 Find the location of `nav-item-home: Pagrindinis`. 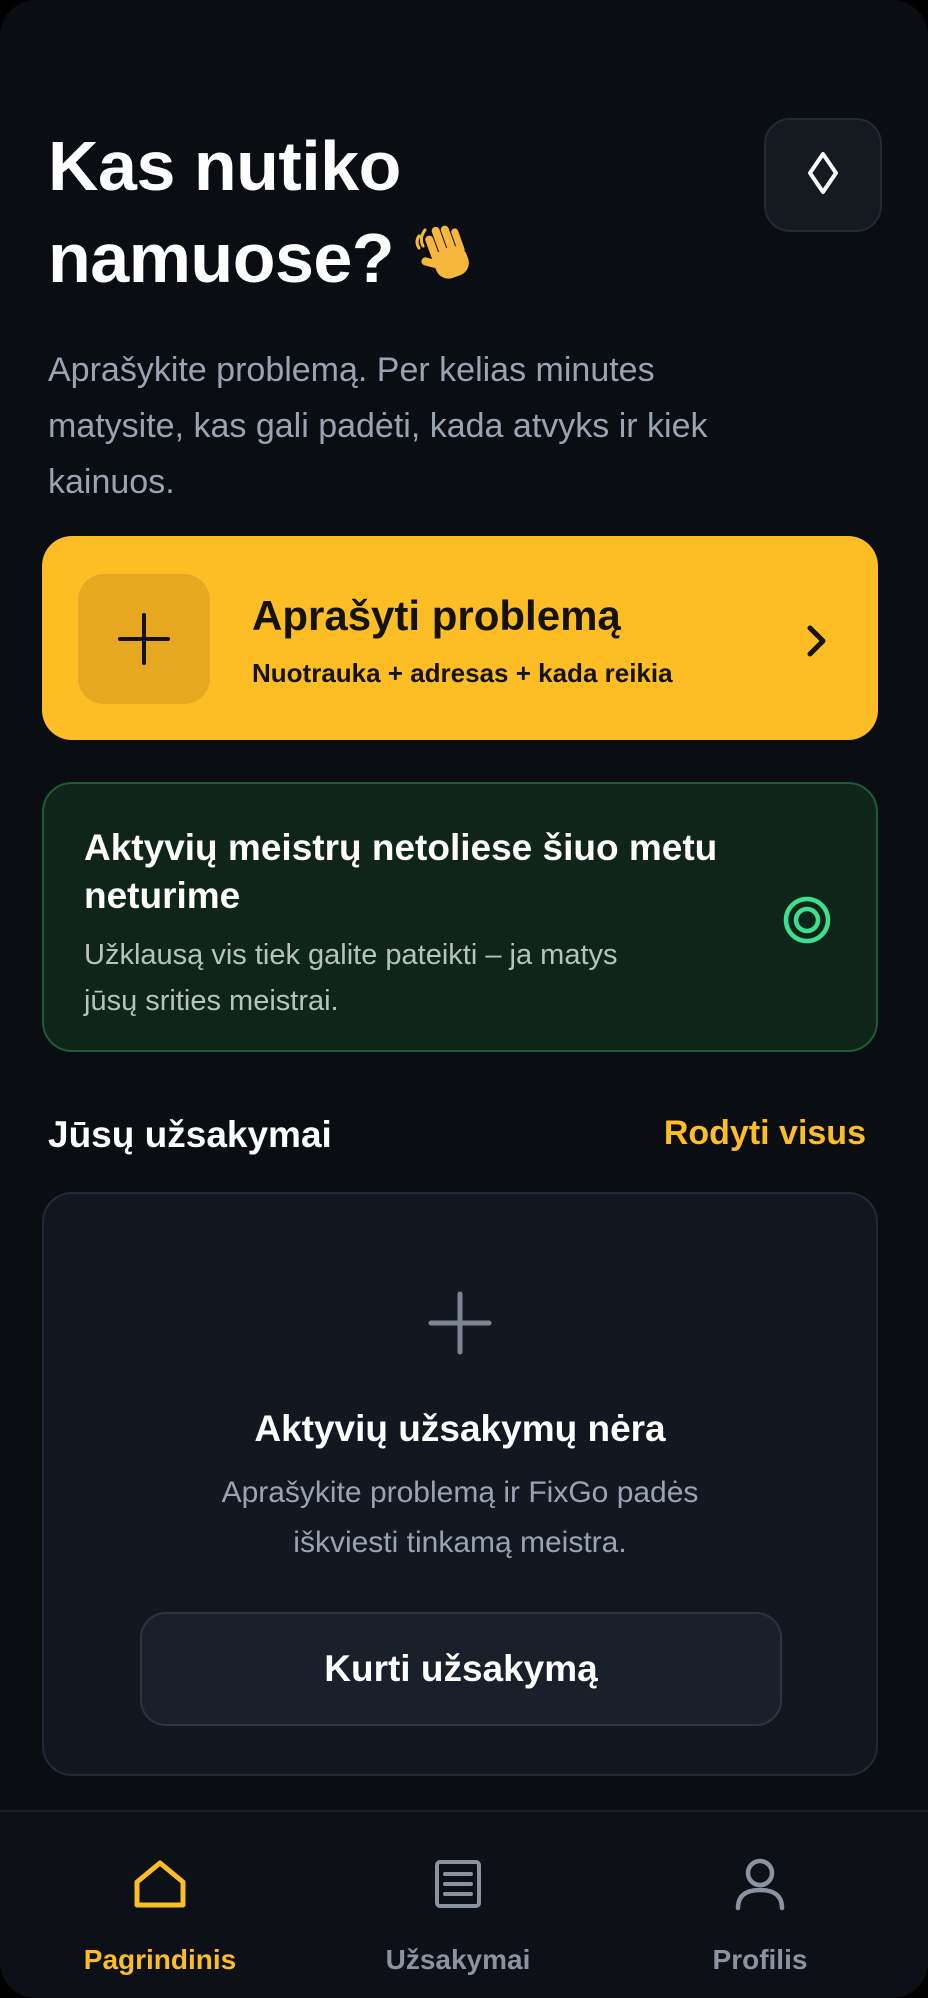

nav-item-home: Pagrindinis is located at coordinates (160, 1905).